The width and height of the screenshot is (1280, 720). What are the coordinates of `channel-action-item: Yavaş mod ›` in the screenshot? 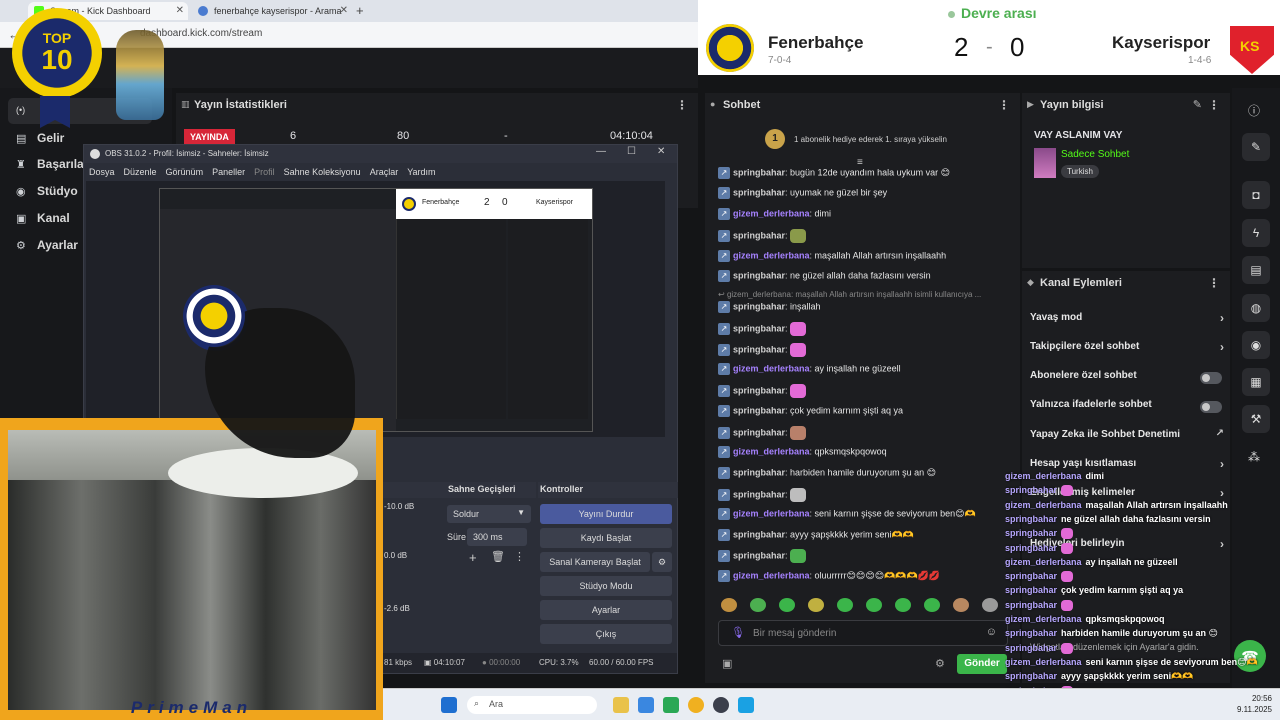 It's located at (1130, 321).